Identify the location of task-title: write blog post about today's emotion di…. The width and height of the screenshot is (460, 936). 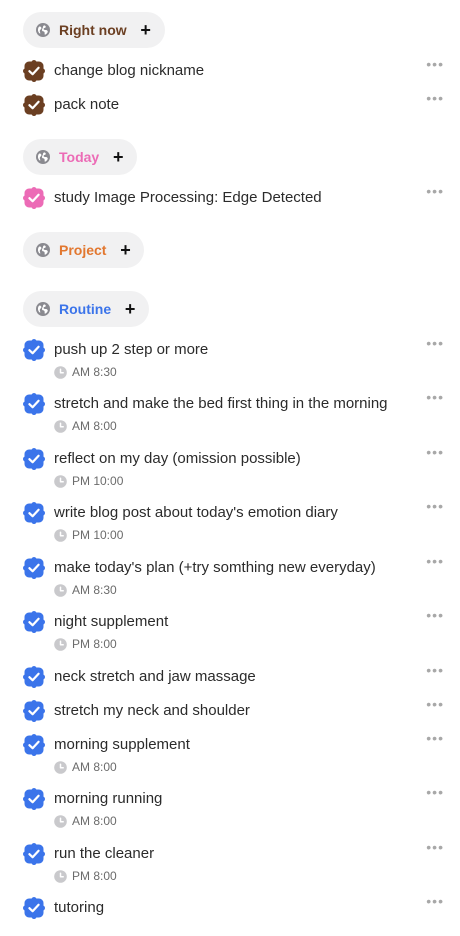
(196, 512).